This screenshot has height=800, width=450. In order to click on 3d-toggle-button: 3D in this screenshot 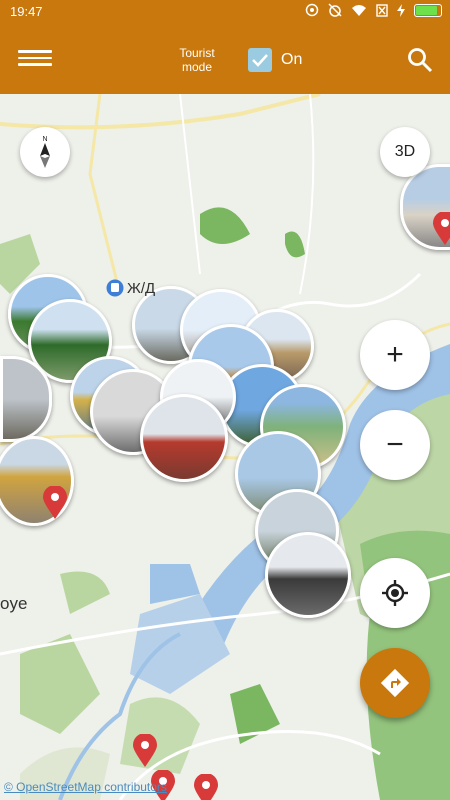, I will do `click(405, 152)`.